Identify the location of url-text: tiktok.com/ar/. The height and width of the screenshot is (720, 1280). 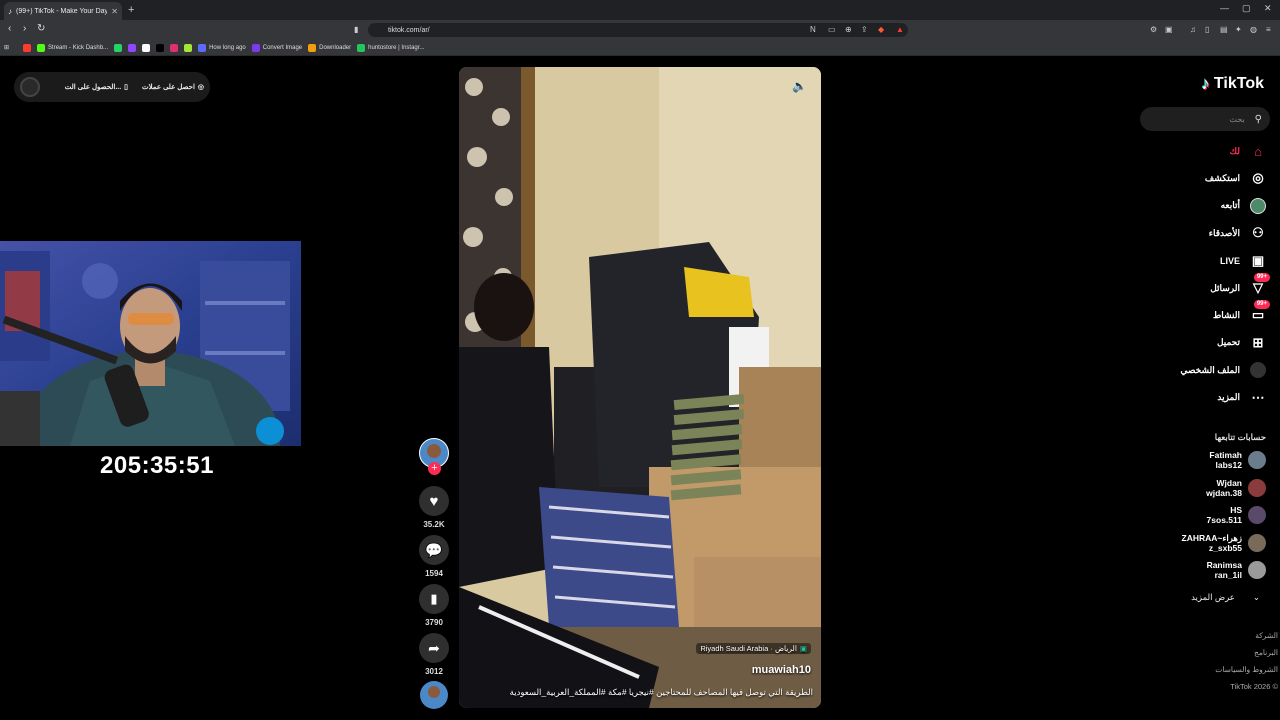
(409, 30).